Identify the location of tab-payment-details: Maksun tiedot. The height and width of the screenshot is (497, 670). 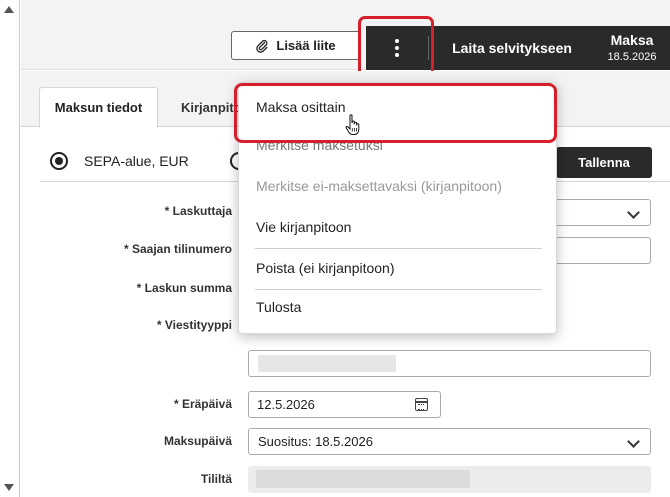
(98, 107).